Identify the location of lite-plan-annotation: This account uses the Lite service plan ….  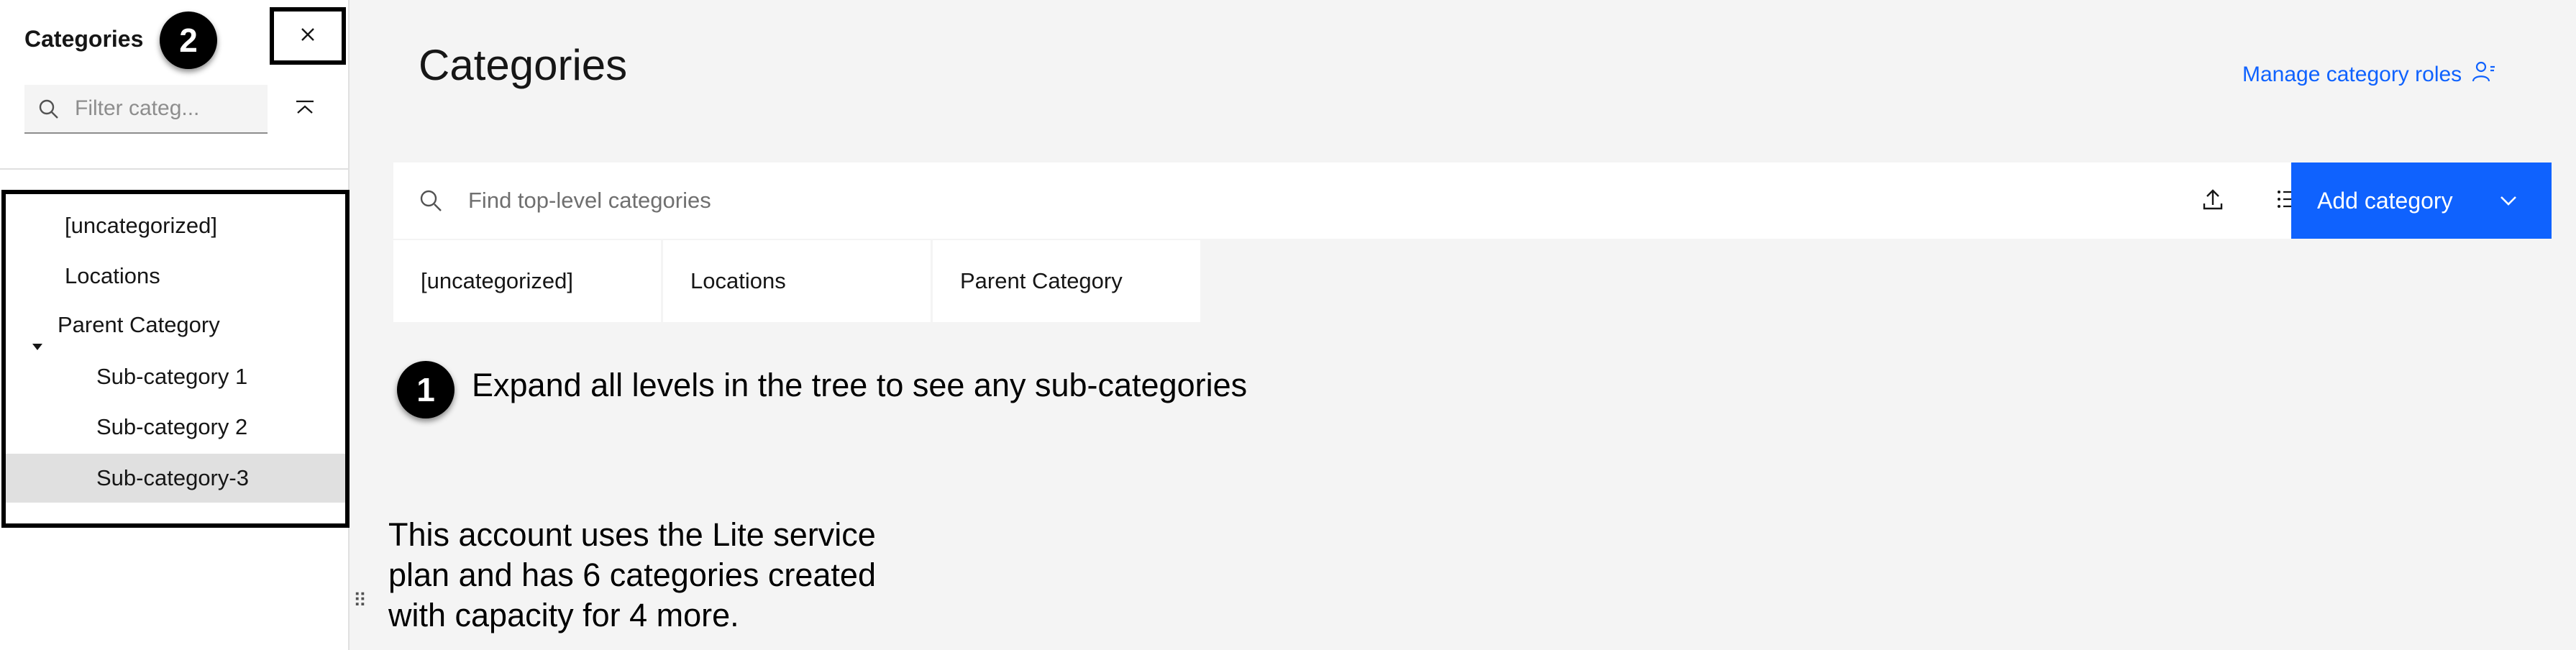
(632, 574).